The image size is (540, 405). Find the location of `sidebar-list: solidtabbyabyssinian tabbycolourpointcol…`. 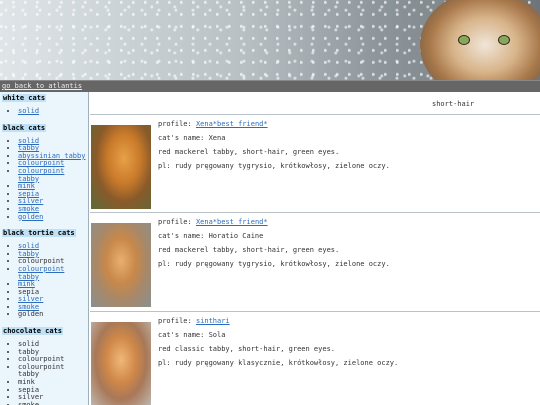

sidebar-list: solidtabbyabyssinian tabbycolourpointcol… is located at coordinates (44, 179).